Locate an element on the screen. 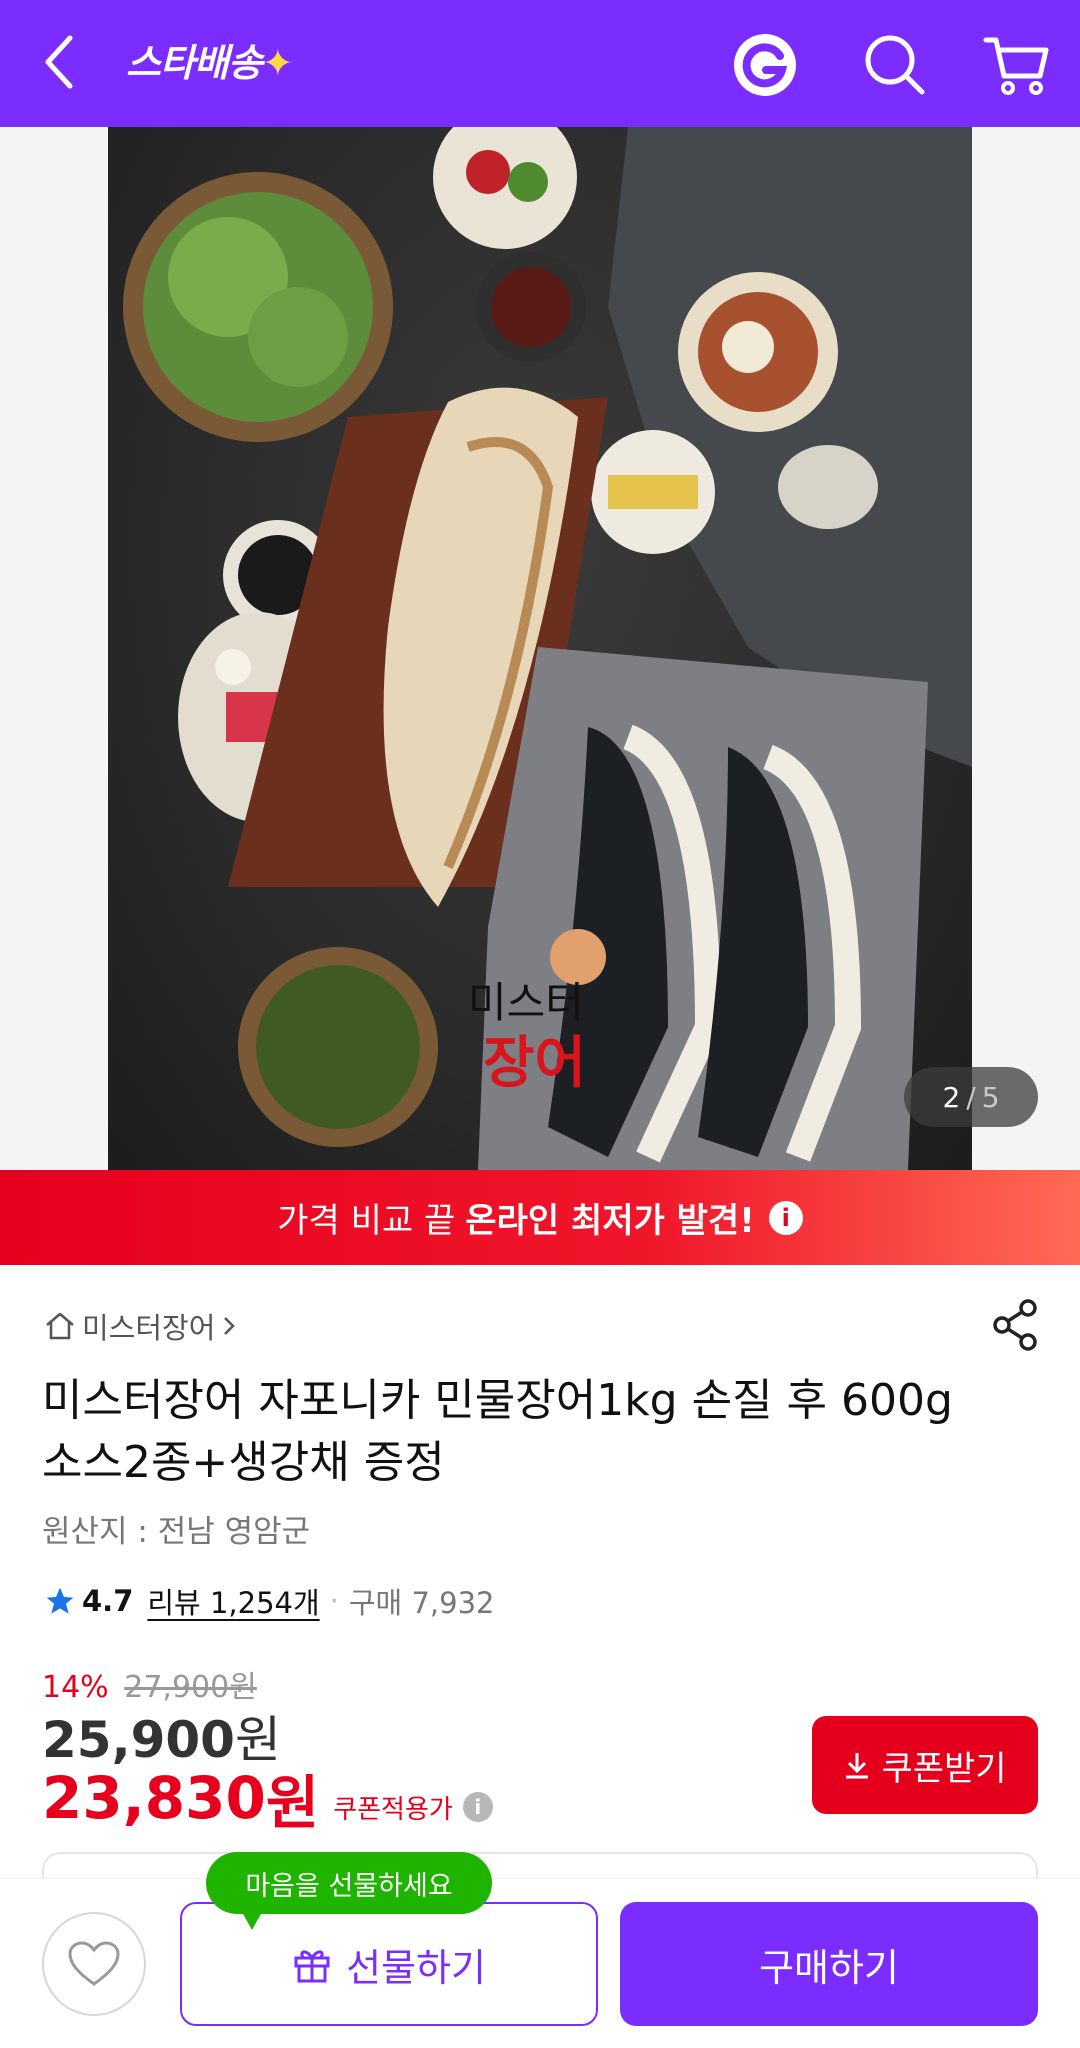  g-logo-icon is located at coordinates (765, 65).